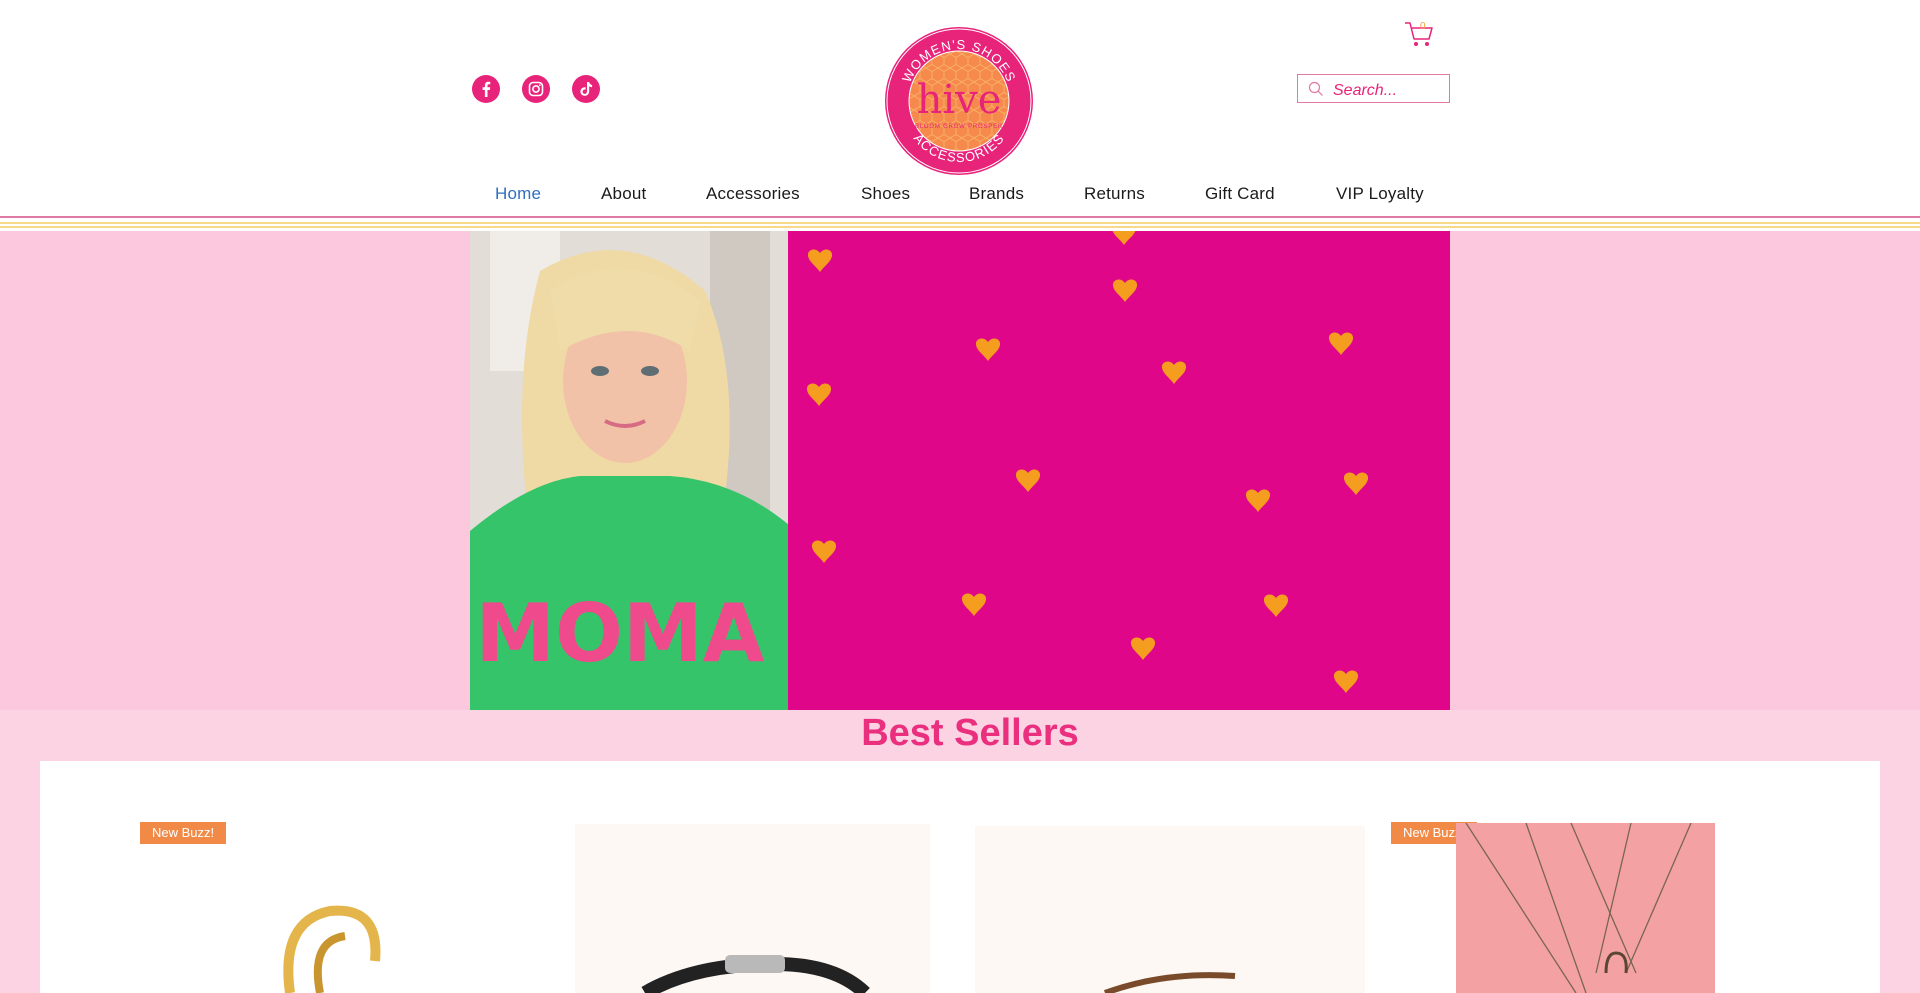 Image resolution: width=1920 pixels, height=993 pixels. Describe the element at coordinates (1388, 88) in the screenshot. I see `search-input` at that location.